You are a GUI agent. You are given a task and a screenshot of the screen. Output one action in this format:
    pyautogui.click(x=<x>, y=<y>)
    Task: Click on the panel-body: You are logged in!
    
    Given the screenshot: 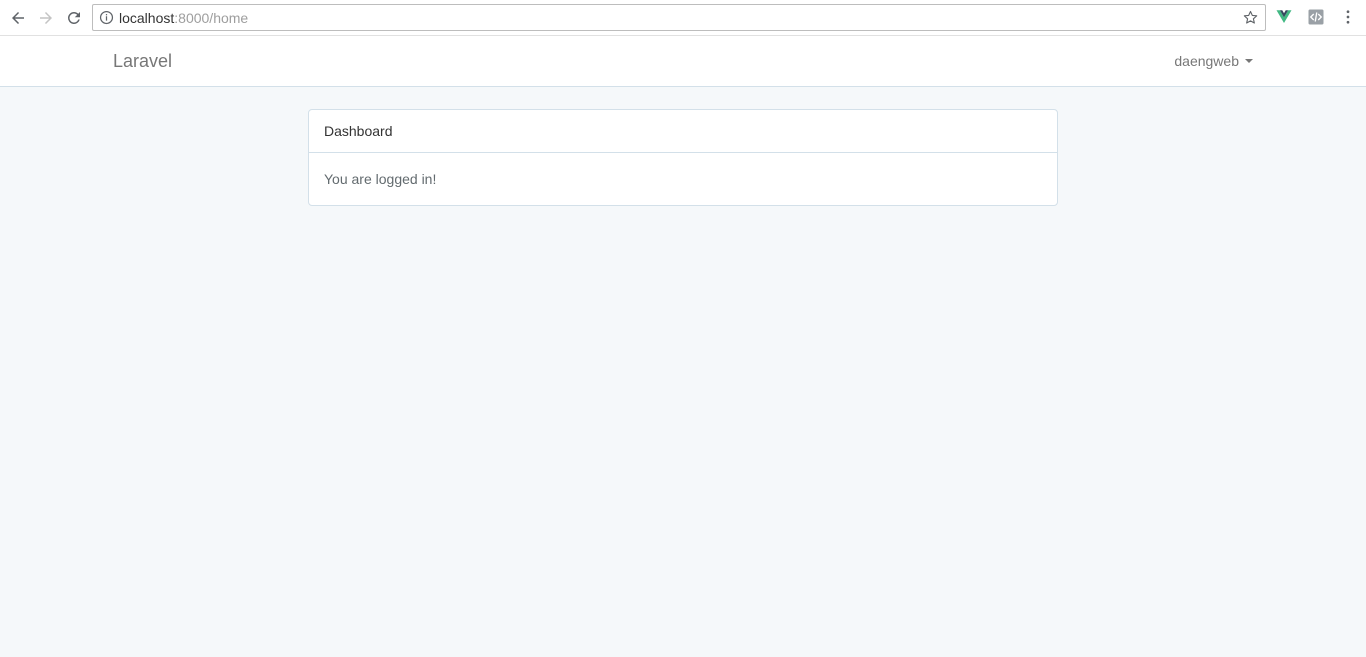 What is the action you would take?
    pyautogui.click(x=380, y=179)
    